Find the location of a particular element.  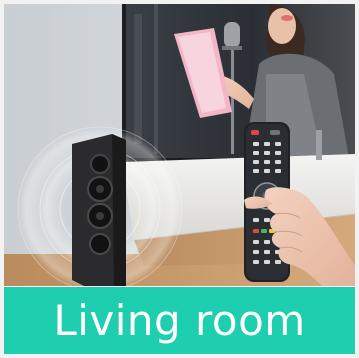

floor-speaker-tower is located at coordinates (99, 210).